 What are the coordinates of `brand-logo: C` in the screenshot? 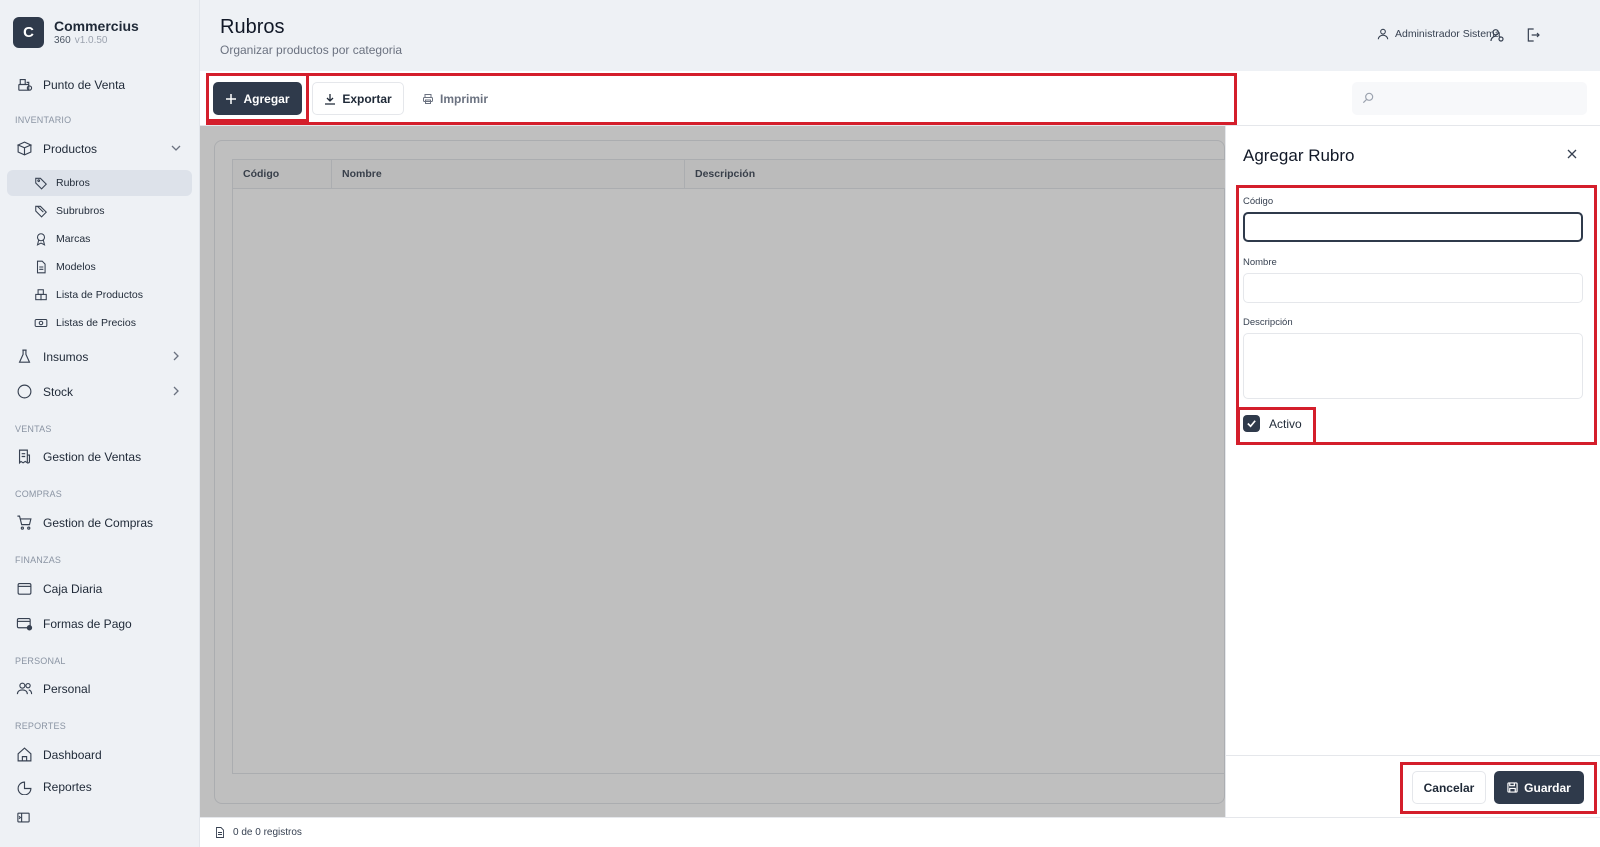 It's located at (28, 32).